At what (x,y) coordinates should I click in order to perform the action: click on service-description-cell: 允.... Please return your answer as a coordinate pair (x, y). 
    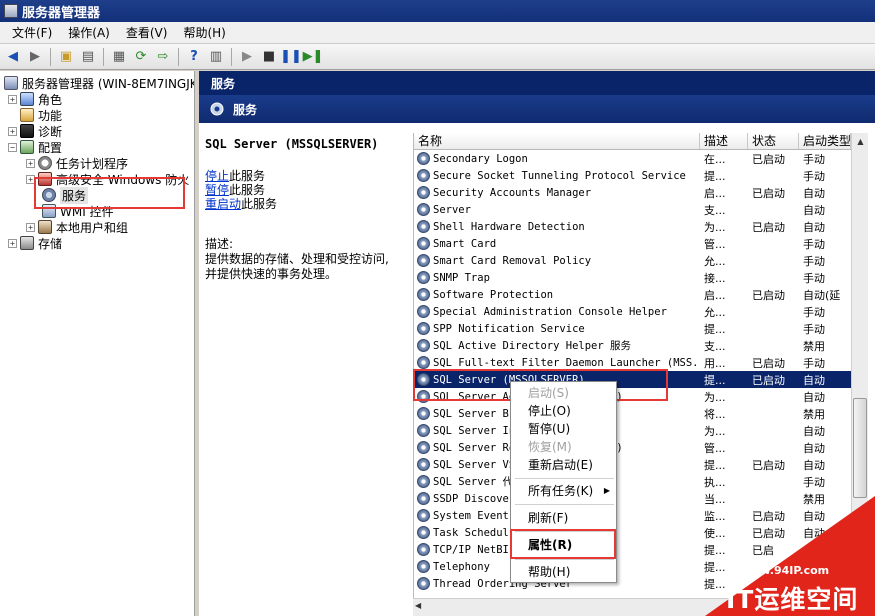
    Looking at the image, I should click on (715, 312).